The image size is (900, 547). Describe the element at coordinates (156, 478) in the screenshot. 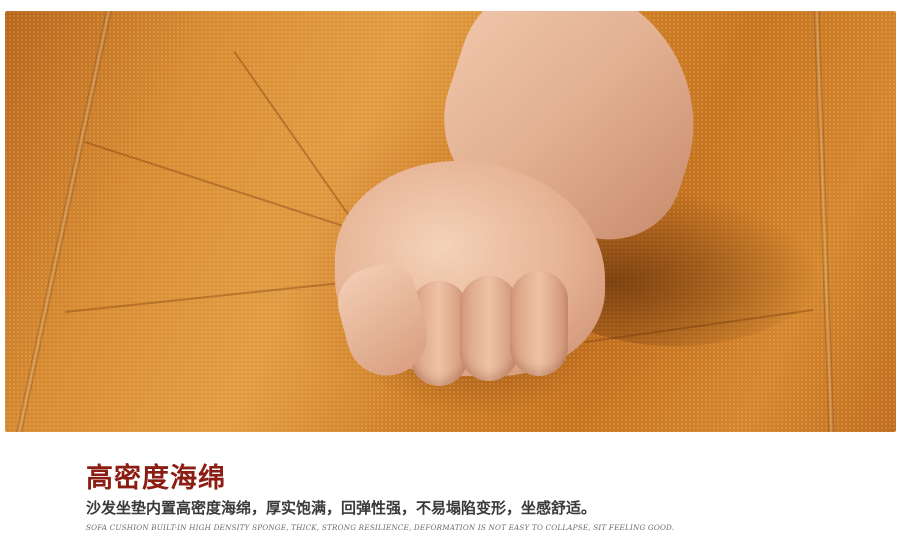

I see `feature-title: 高密度海绵` at that location.